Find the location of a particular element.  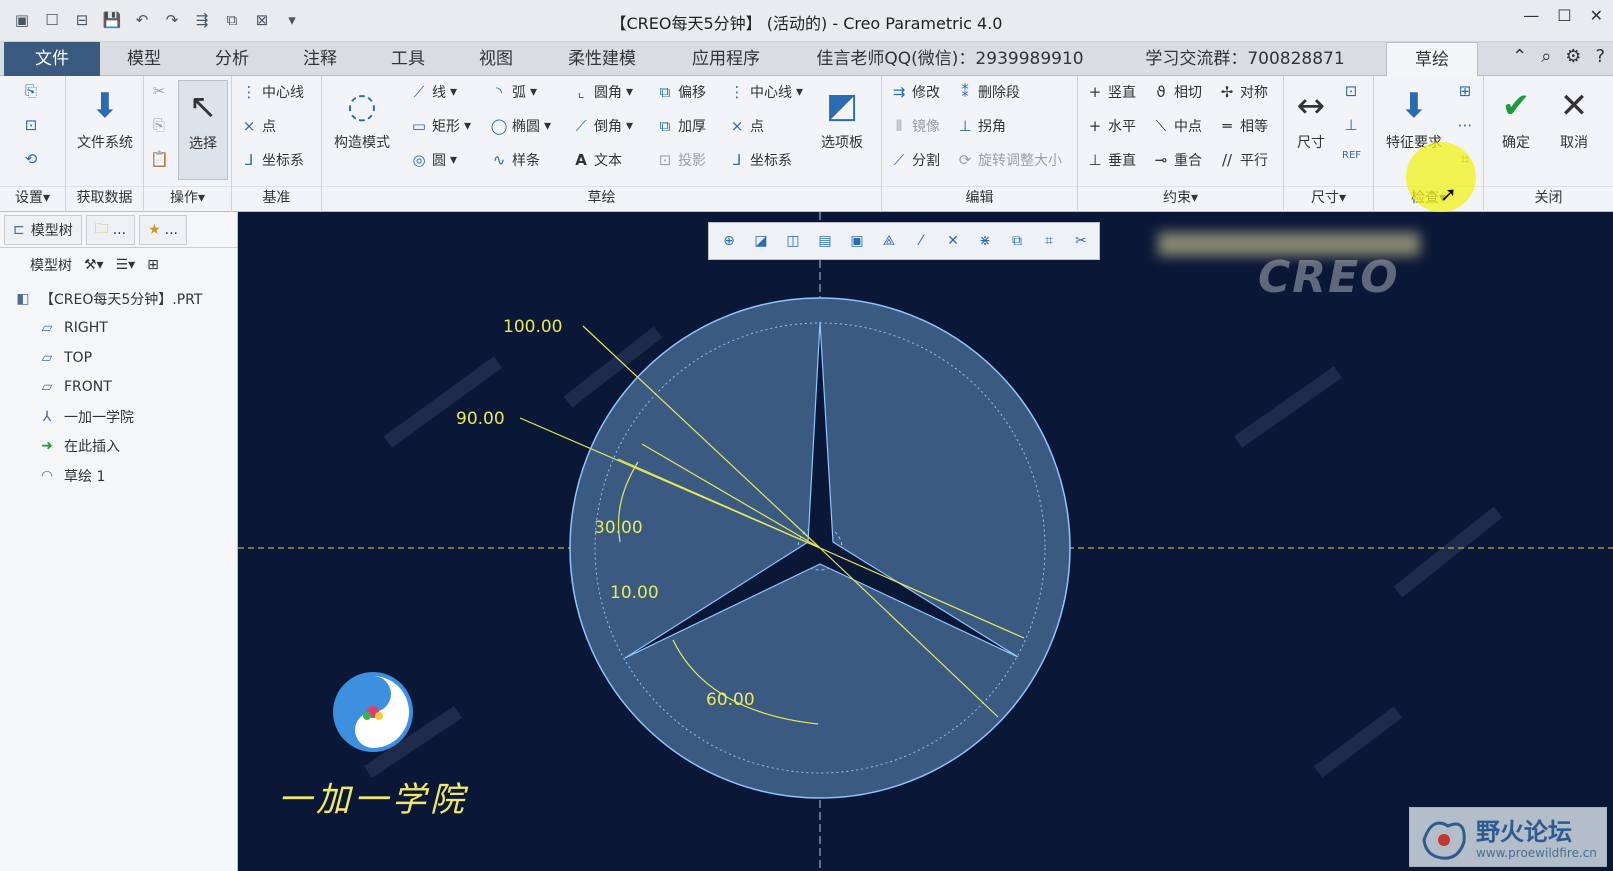

group-constrain-title: 约束▾ is located at coordinates (1180, 197).